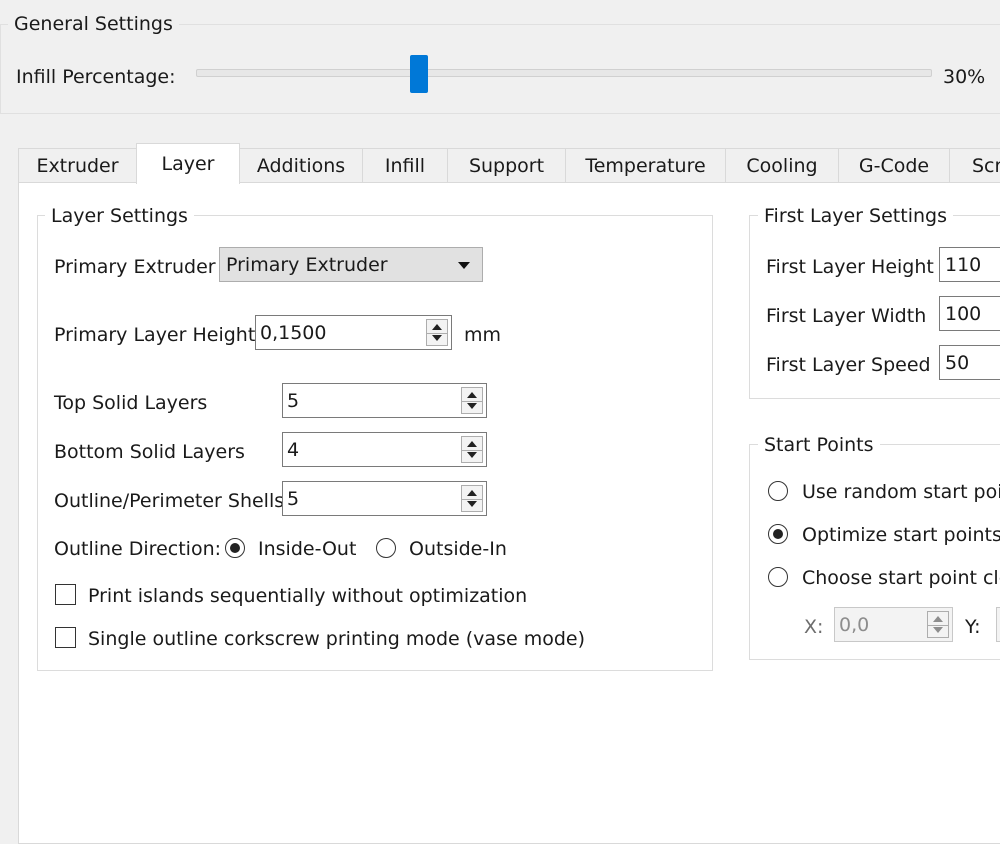  I want to click on tab-label: Extruder, so click(77, 165).